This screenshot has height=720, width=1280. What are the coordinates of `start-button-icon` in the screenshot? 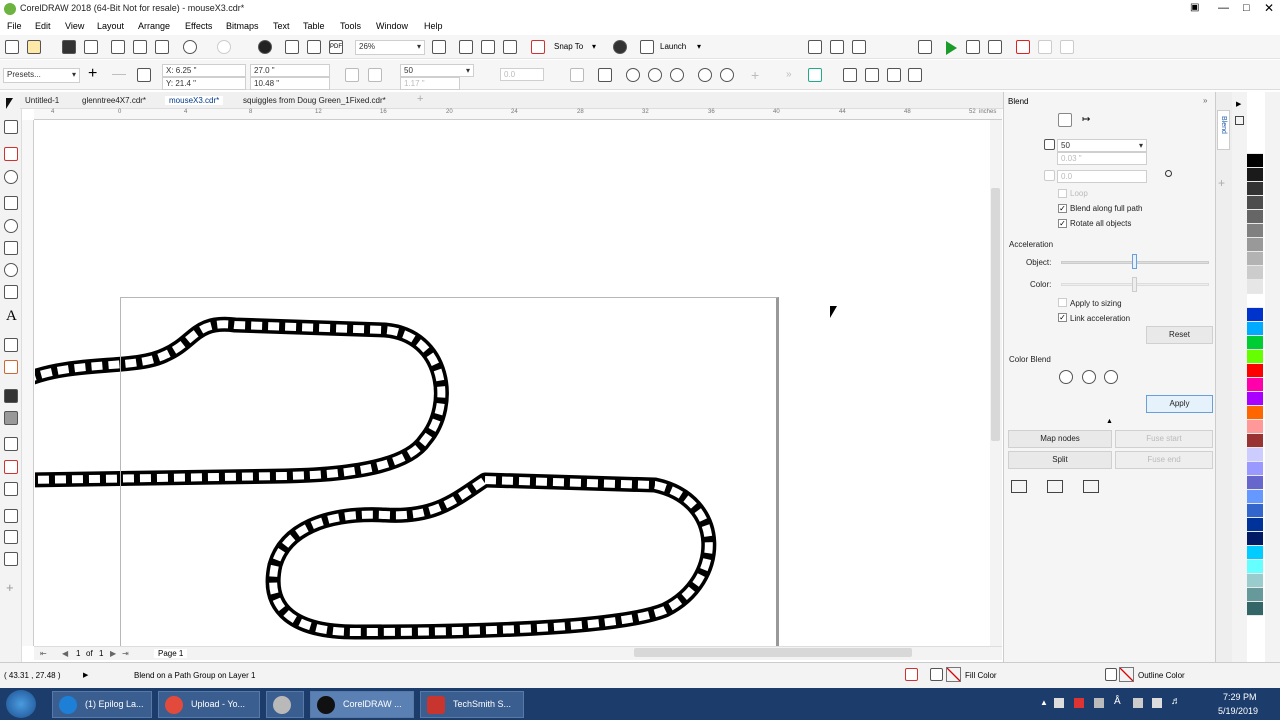 It's located at (21, 704).